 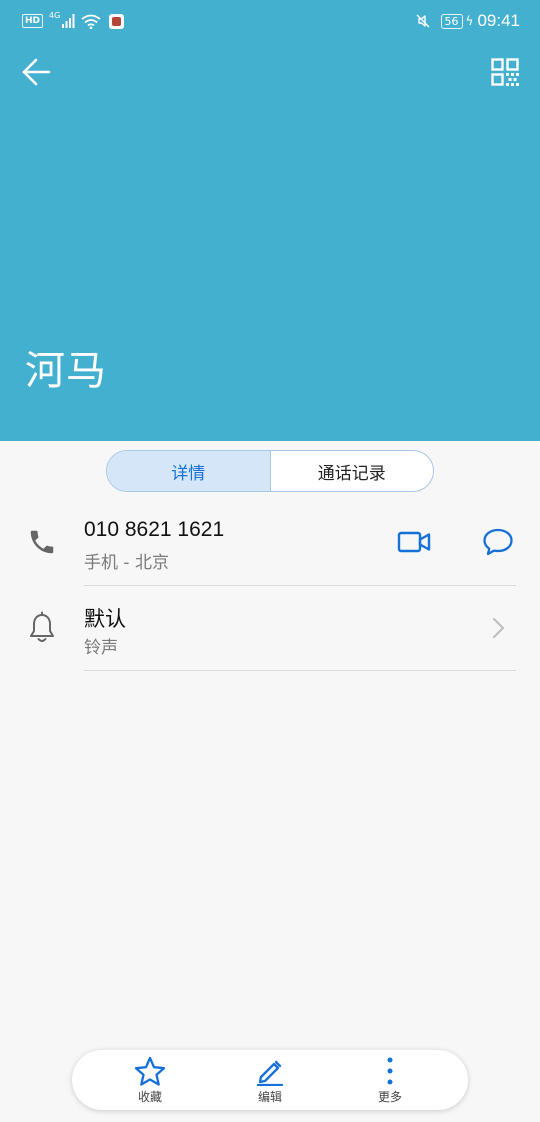 What do you see at coordinates (189, 471) in the screenshot?
I see `tab-details: 详情` at bounding box center [189, 471].